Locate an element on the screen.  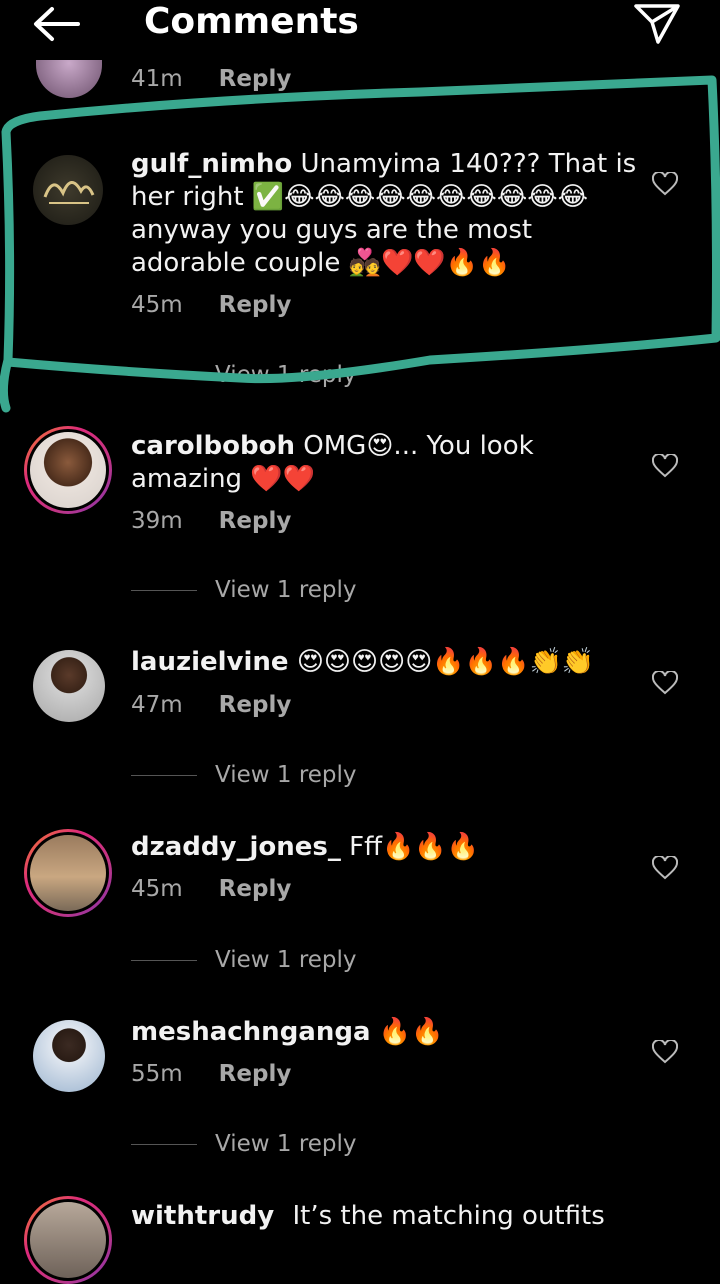
comment-body: 😍😍😍😍😍🔥🔥🔥👏👏 is located at coordinates (445, 662).